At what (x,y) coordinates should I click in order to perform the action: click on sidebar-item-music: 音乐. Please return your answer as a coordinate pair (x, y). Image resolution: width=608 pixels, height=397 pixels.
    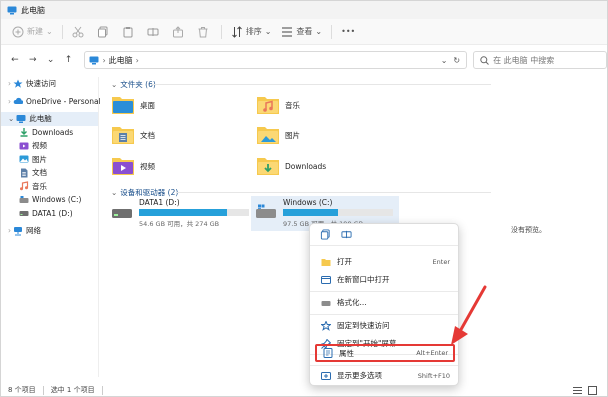
    Looking at the image, I should click on (49, 187).